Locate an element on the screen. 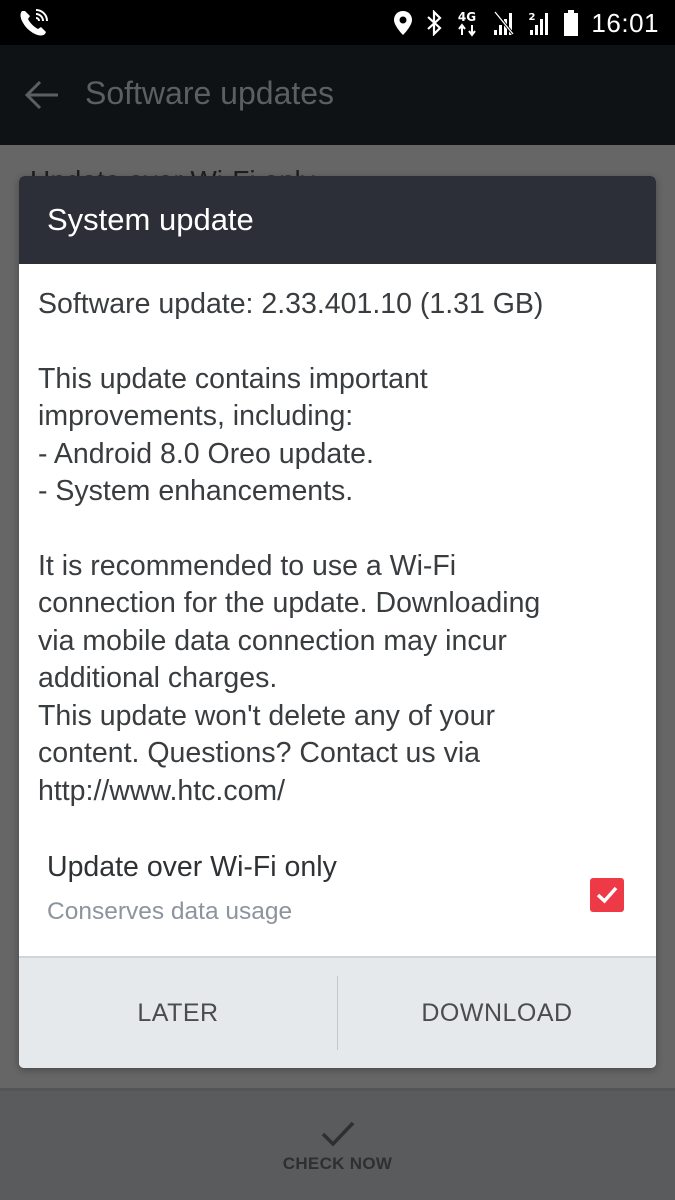  status-bar: 4G 2 16:01 is located at coordinates (337, 22).